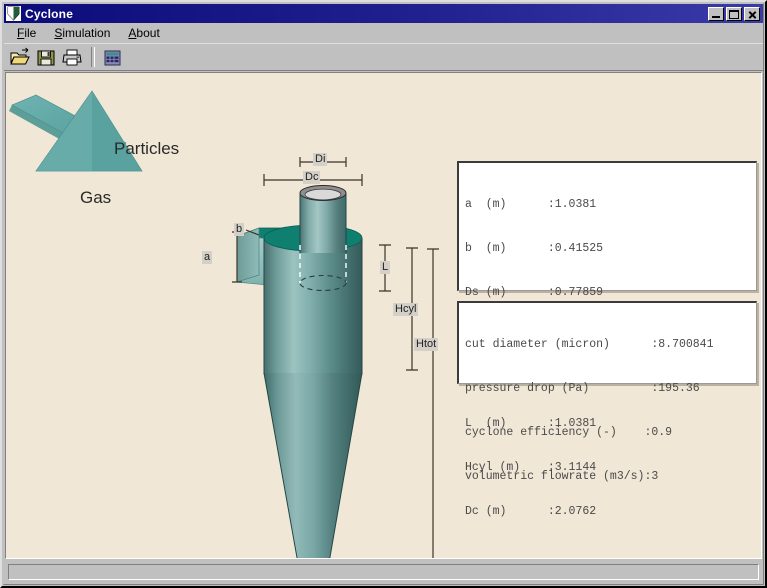 The width and height of the screenshot is (767, 588). I want to click on status-bar, so click(383, 572).